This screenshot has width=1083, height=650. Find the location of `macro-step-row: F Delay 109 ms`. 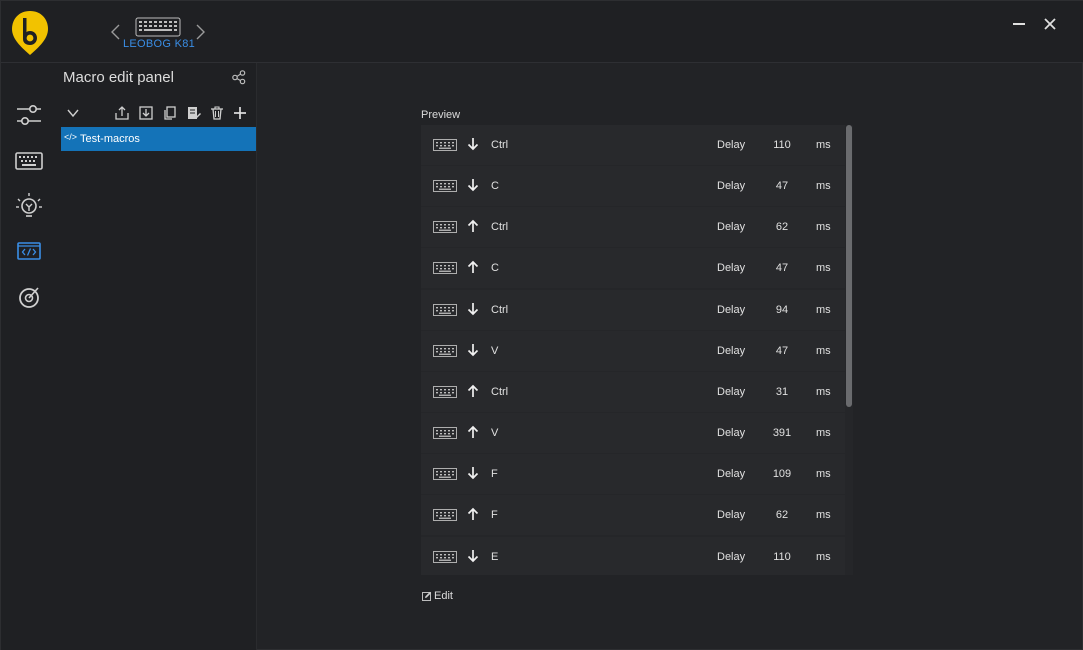

macro-step-row: F Delay 109 ms is located at coordinates (633, 474).